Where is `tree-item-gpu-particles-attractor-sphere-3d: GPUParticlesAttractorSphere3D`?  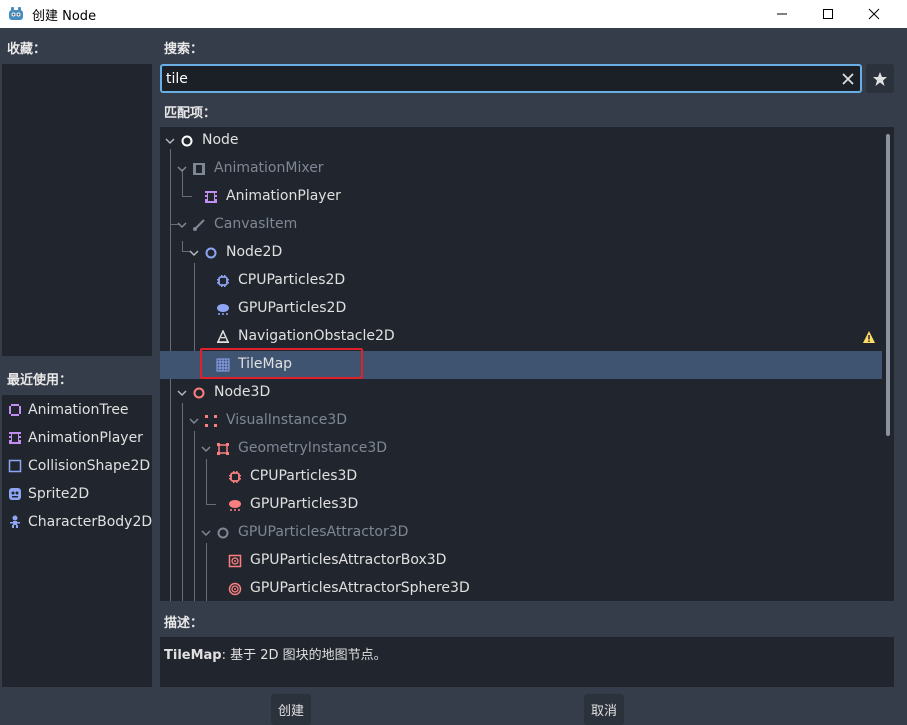
tree-item-gpu-particles-attractor-sphere-3d: GPUParticlesAttractorSphere3D is located at coordinates (521, 588).